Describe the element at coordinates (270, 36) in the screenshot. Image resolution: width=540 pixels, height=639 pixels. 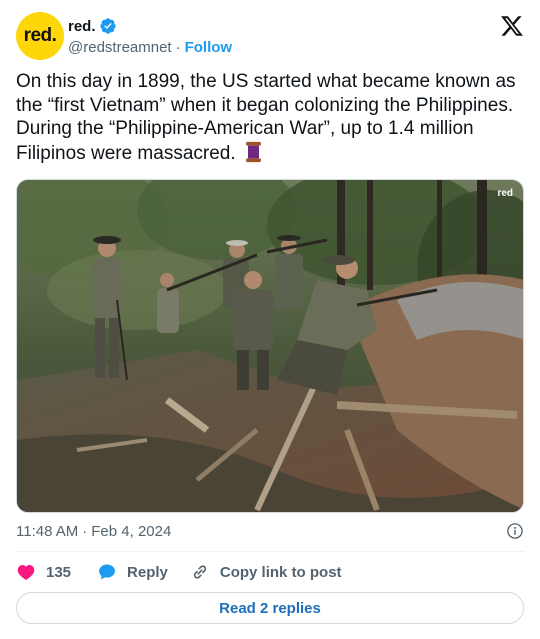
I see `tweet-header: red. red. @redstreamnet · Follow` at that location.